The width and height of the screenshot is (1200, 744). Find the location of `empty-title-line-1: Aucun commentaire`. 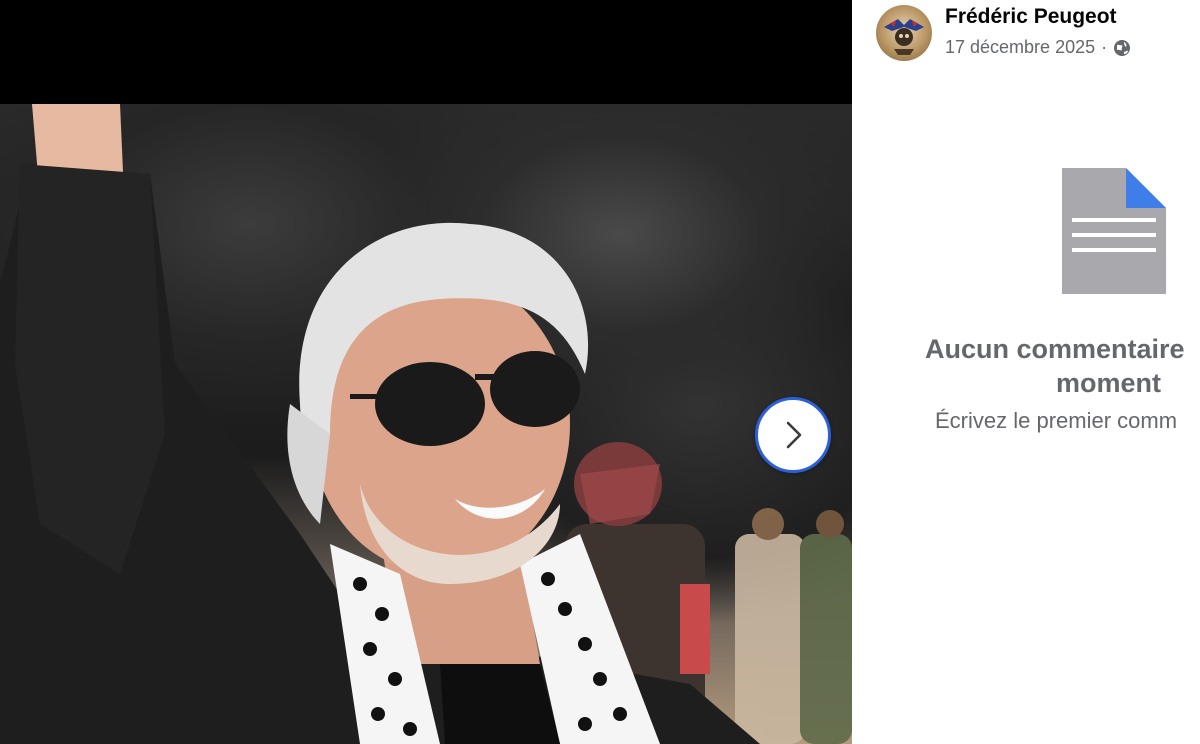

empty-title-line-1: Aucun commentaire is located at coordinates (1055, 349).